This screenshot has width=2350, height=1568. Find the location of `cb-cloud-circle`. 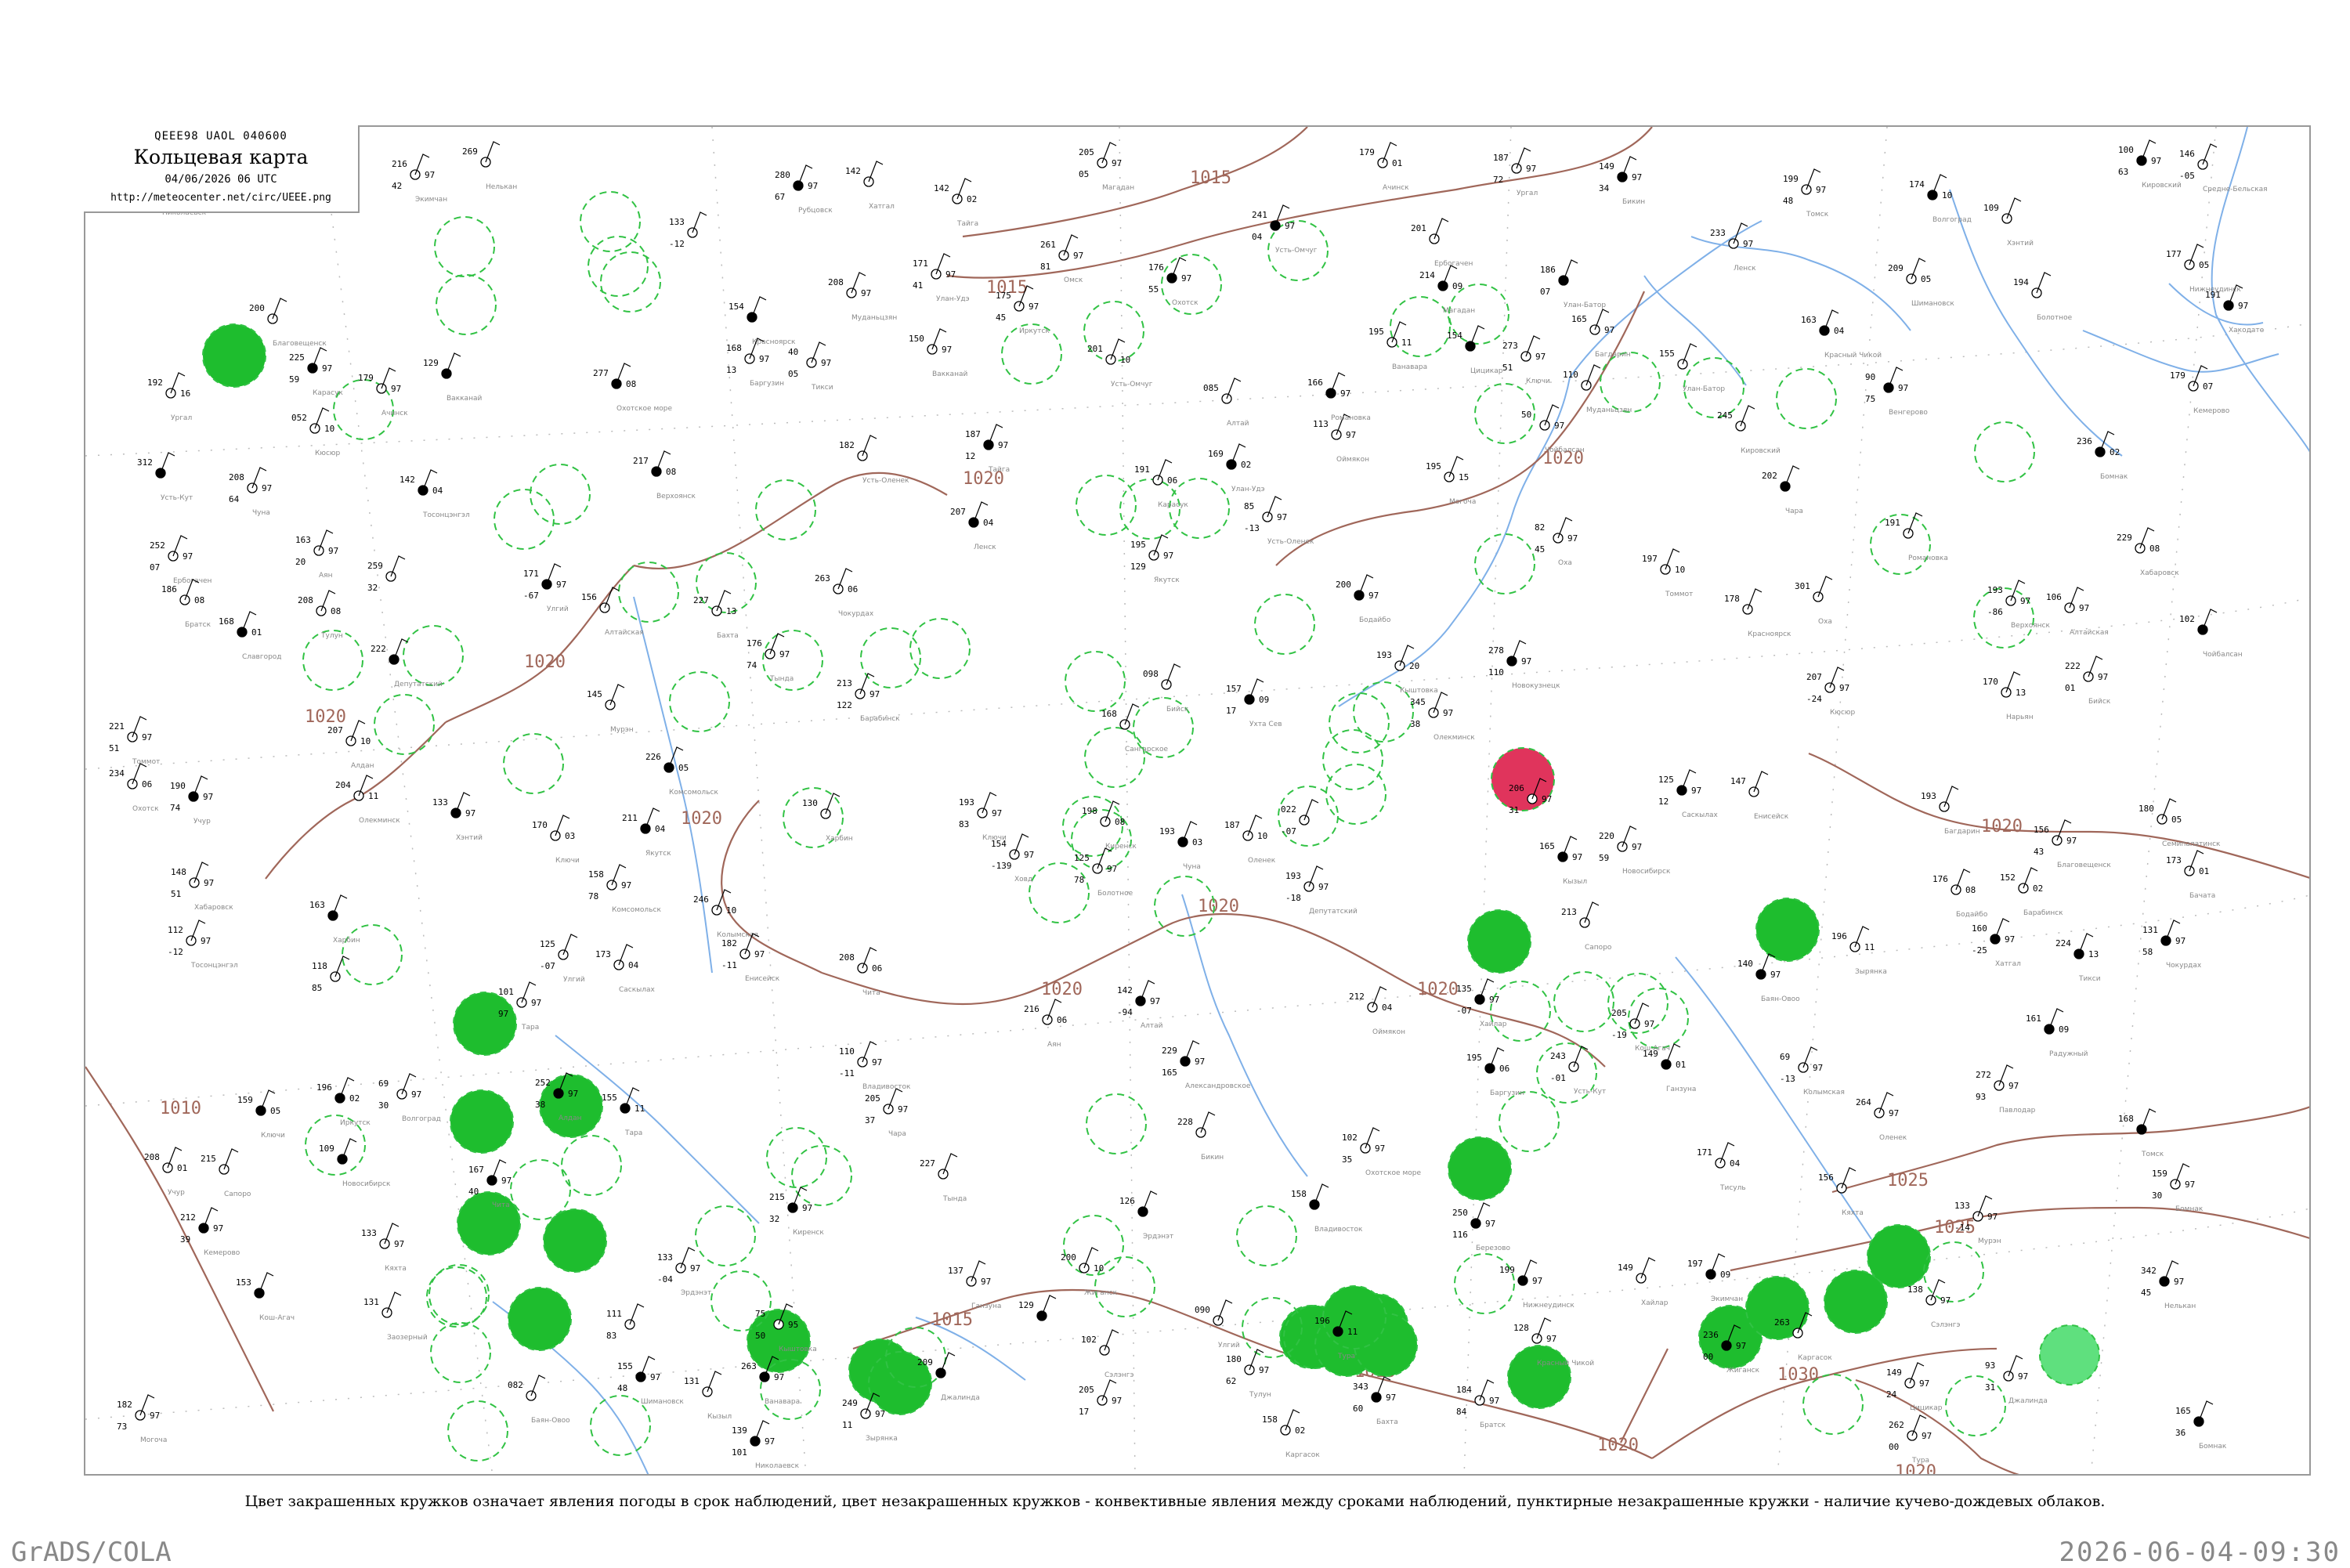

cb-cloud-circle is located at coordinates (2005, 451).